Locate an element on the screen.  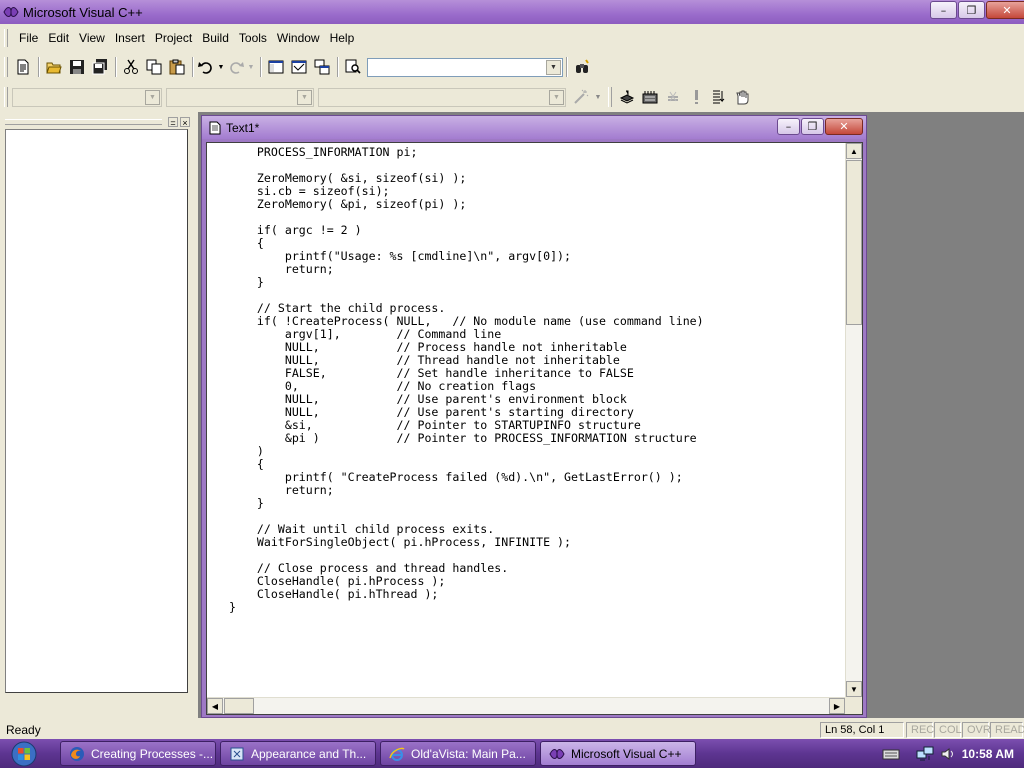
close-button: ✕ is located at coordinates (1005, 10).